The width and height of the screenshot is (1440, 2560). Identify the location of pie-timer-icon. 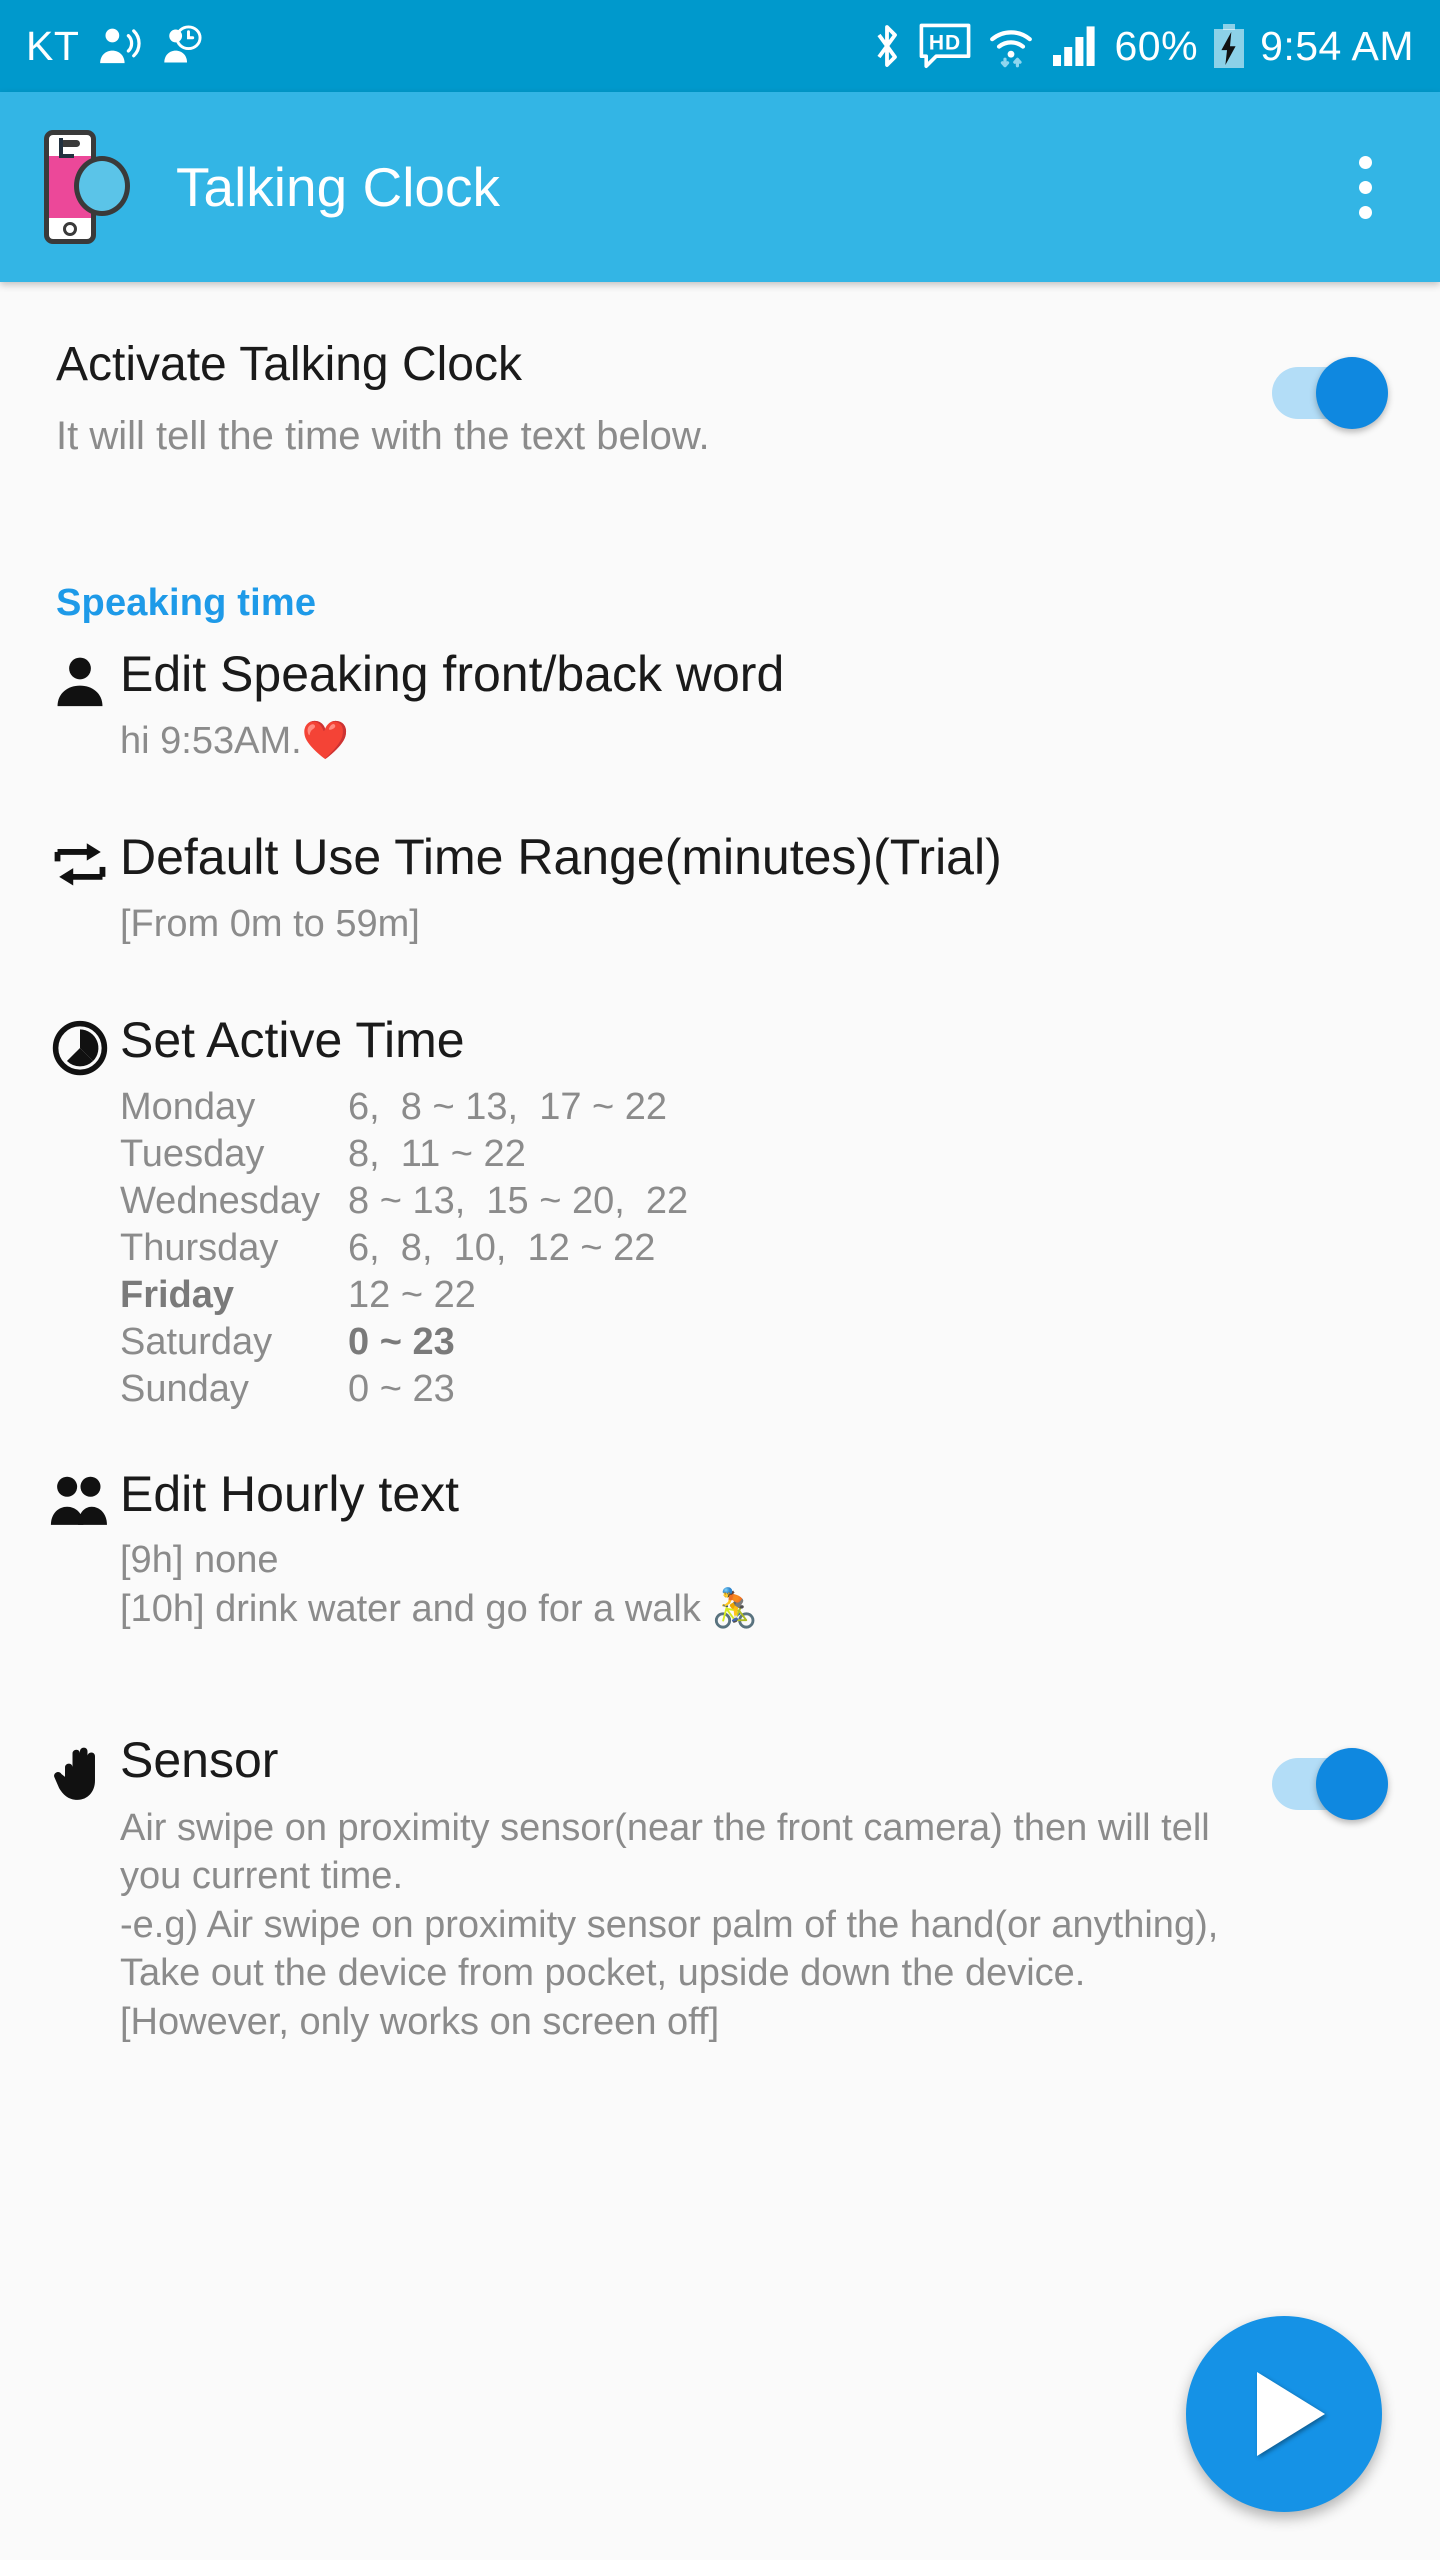
(80, 1045).